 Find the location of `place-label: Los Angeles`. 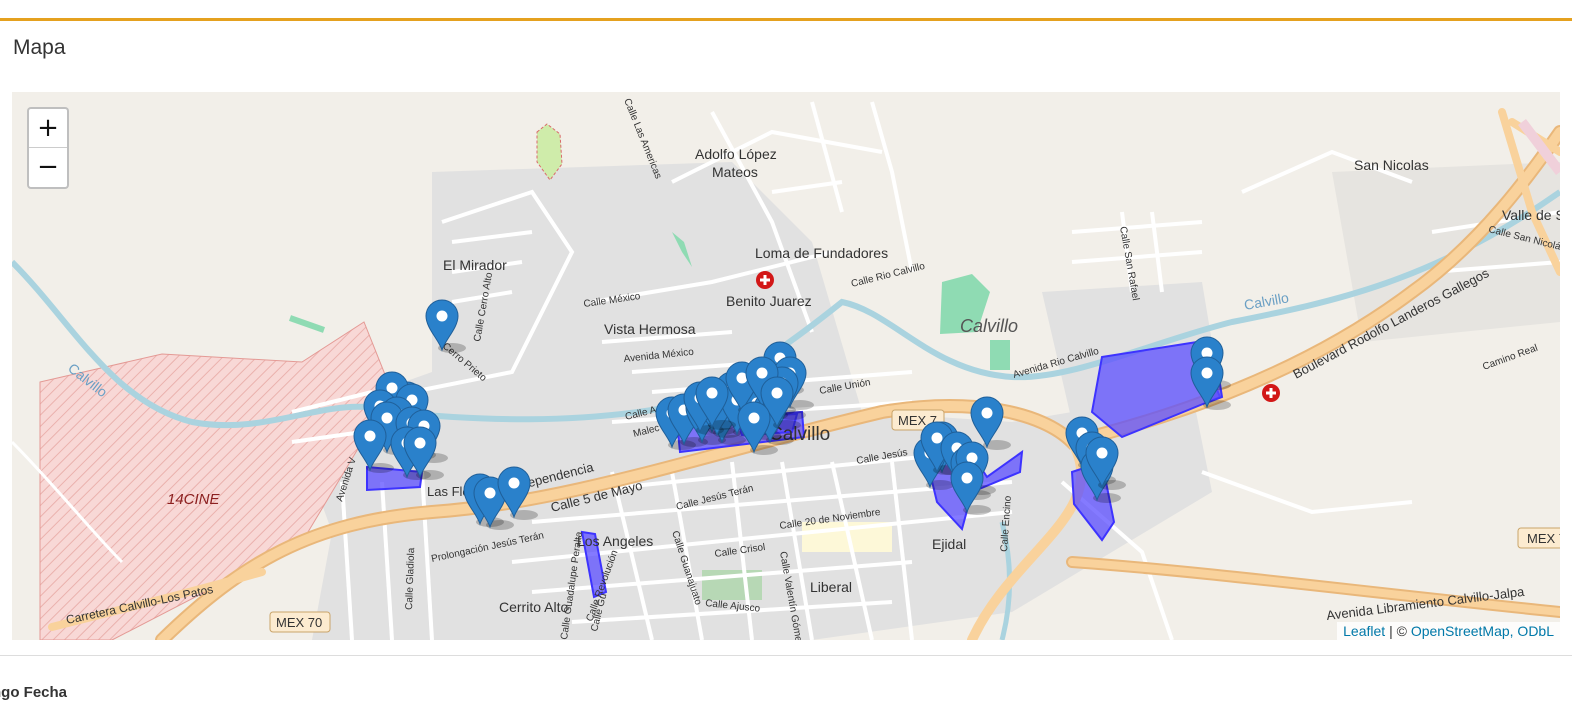

place-label: Los Angeles is located at coordinates (615, 541).